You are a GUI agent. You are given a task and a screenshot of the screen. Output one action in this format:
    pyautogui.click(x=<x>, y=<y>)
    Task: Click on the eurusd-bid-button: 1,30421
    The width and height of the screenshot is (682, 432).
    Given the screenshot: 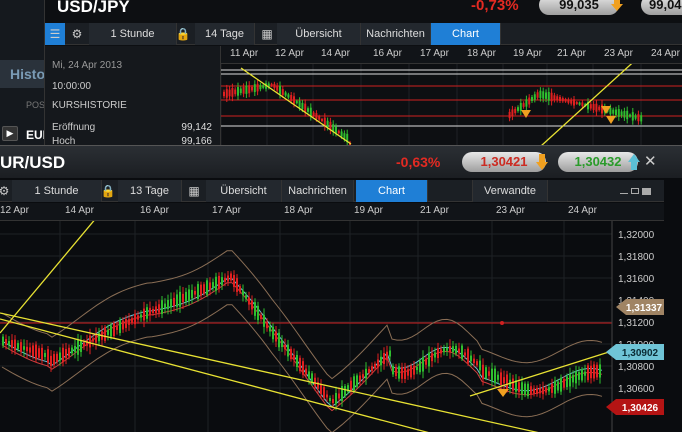 What is the action you would take?
    pyautogui.click(x=504, y=162)
    